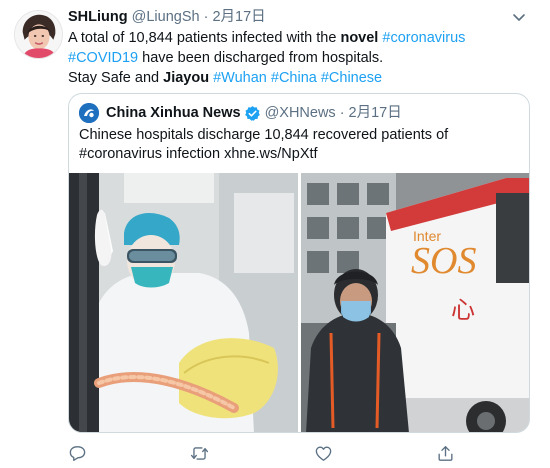  What do you see at coordinates (78, 454) in the screenshot?
I see `reply-icon` at bounding box center [78, 454].